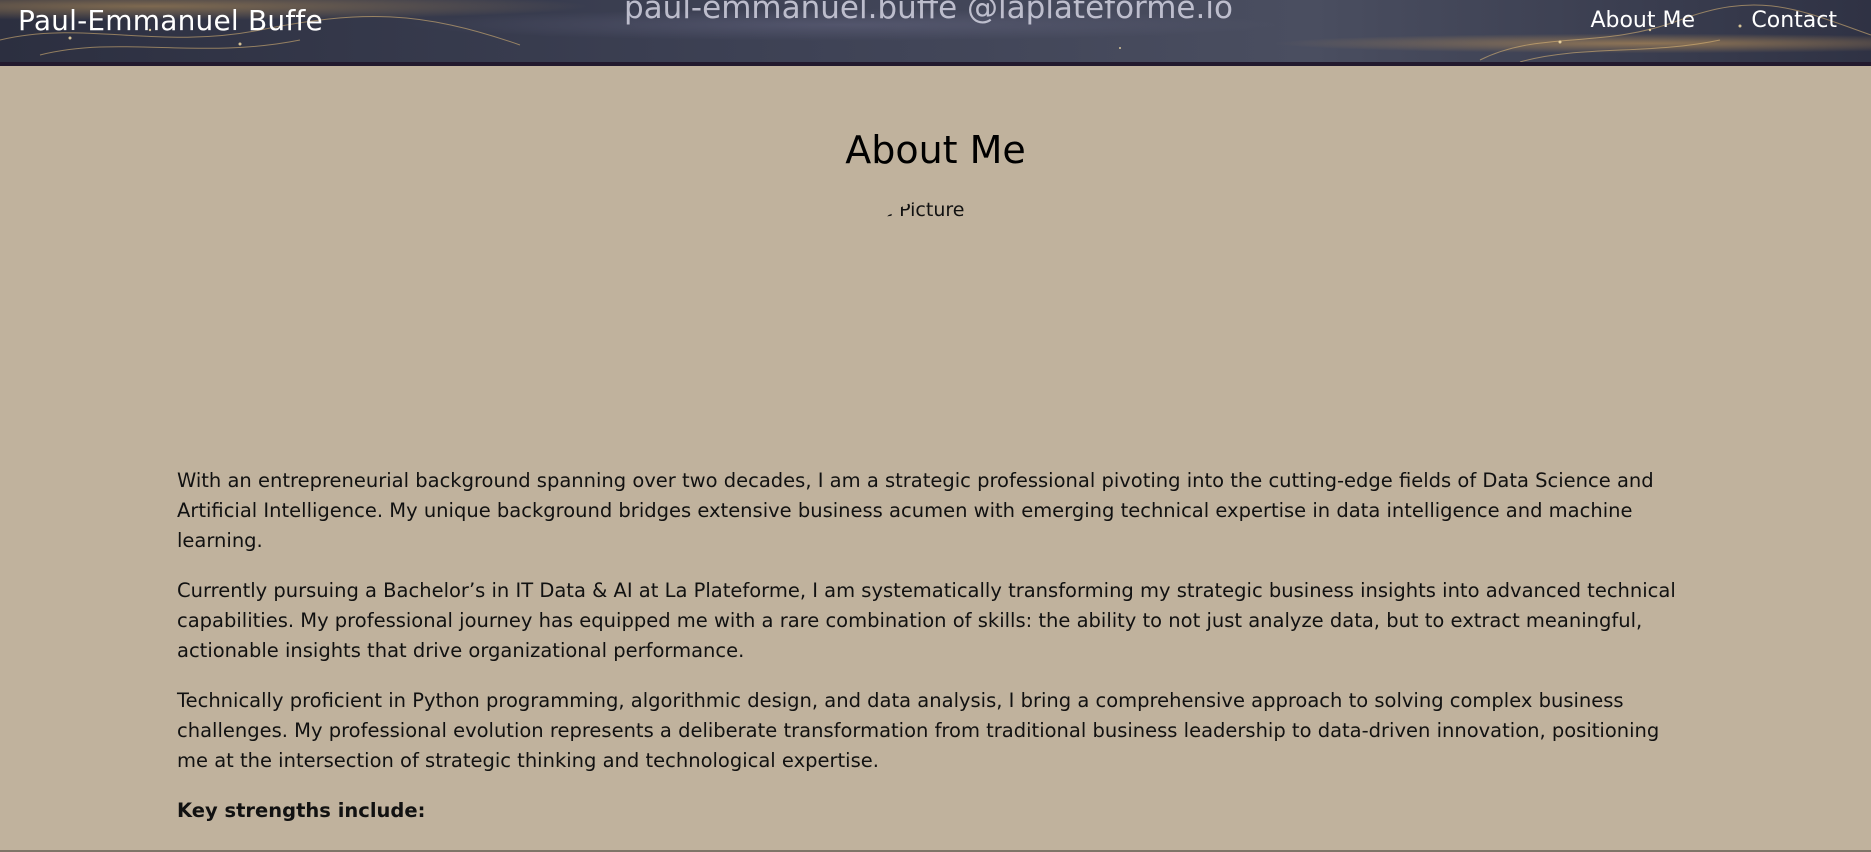 The width and height of the screenshot is (1871, 852). I want to click on email-address: paul-emmanuel.buffe @laplateforme.io, so click(928, 13).